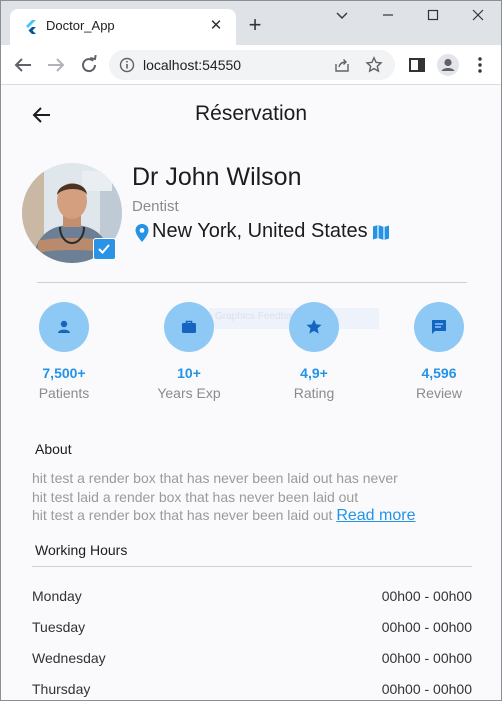 The image size is (502, 701). I want to click on new-tab-icon: +, so click(255, 25).